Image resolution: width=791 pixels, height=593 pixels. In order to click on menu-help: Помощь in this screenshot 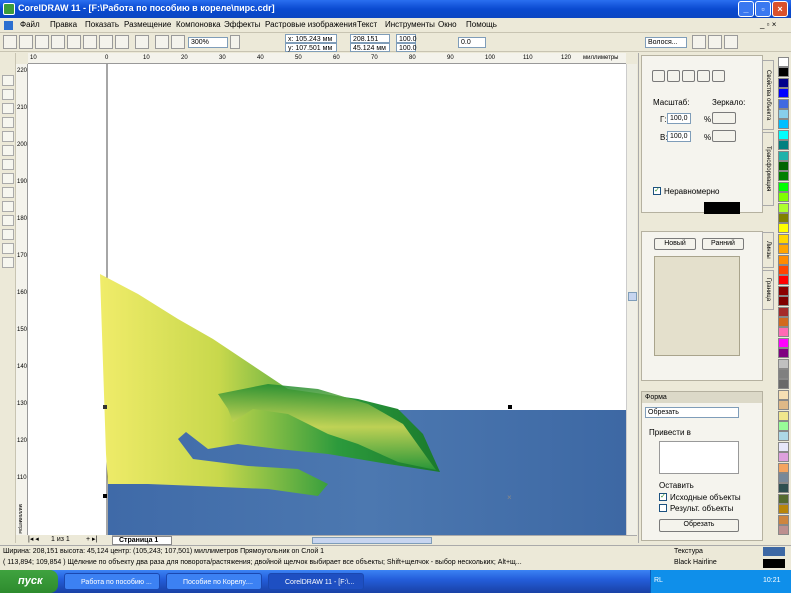, I will do `click(481, 24)`.